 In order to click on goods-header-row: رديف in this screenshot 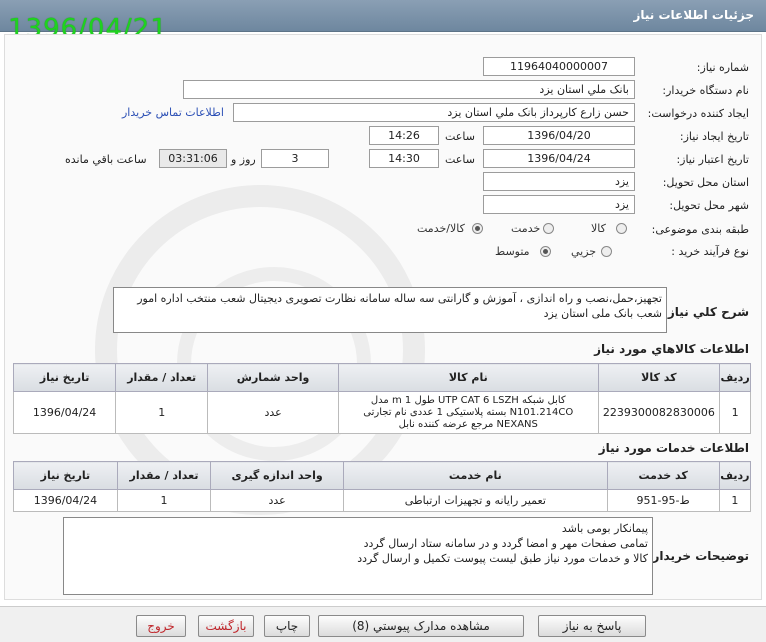, I will do `click(735, 377)`.